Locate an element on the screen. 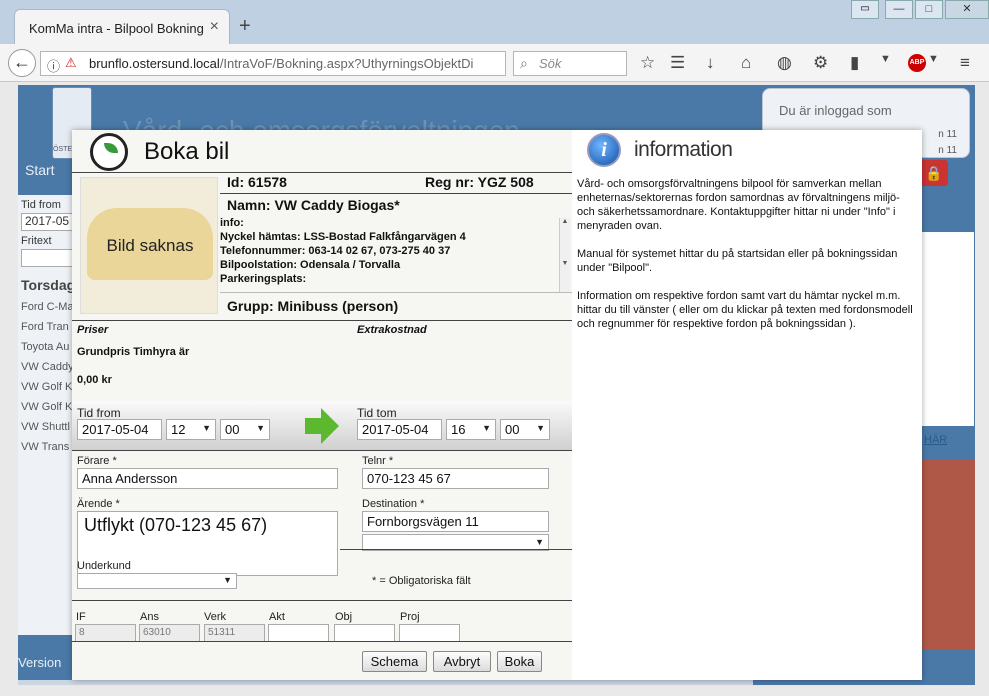 Image resolution: width=989 pixels, height=696 pixels. account-ans-label: Ans is located at coordinates (149, 617).